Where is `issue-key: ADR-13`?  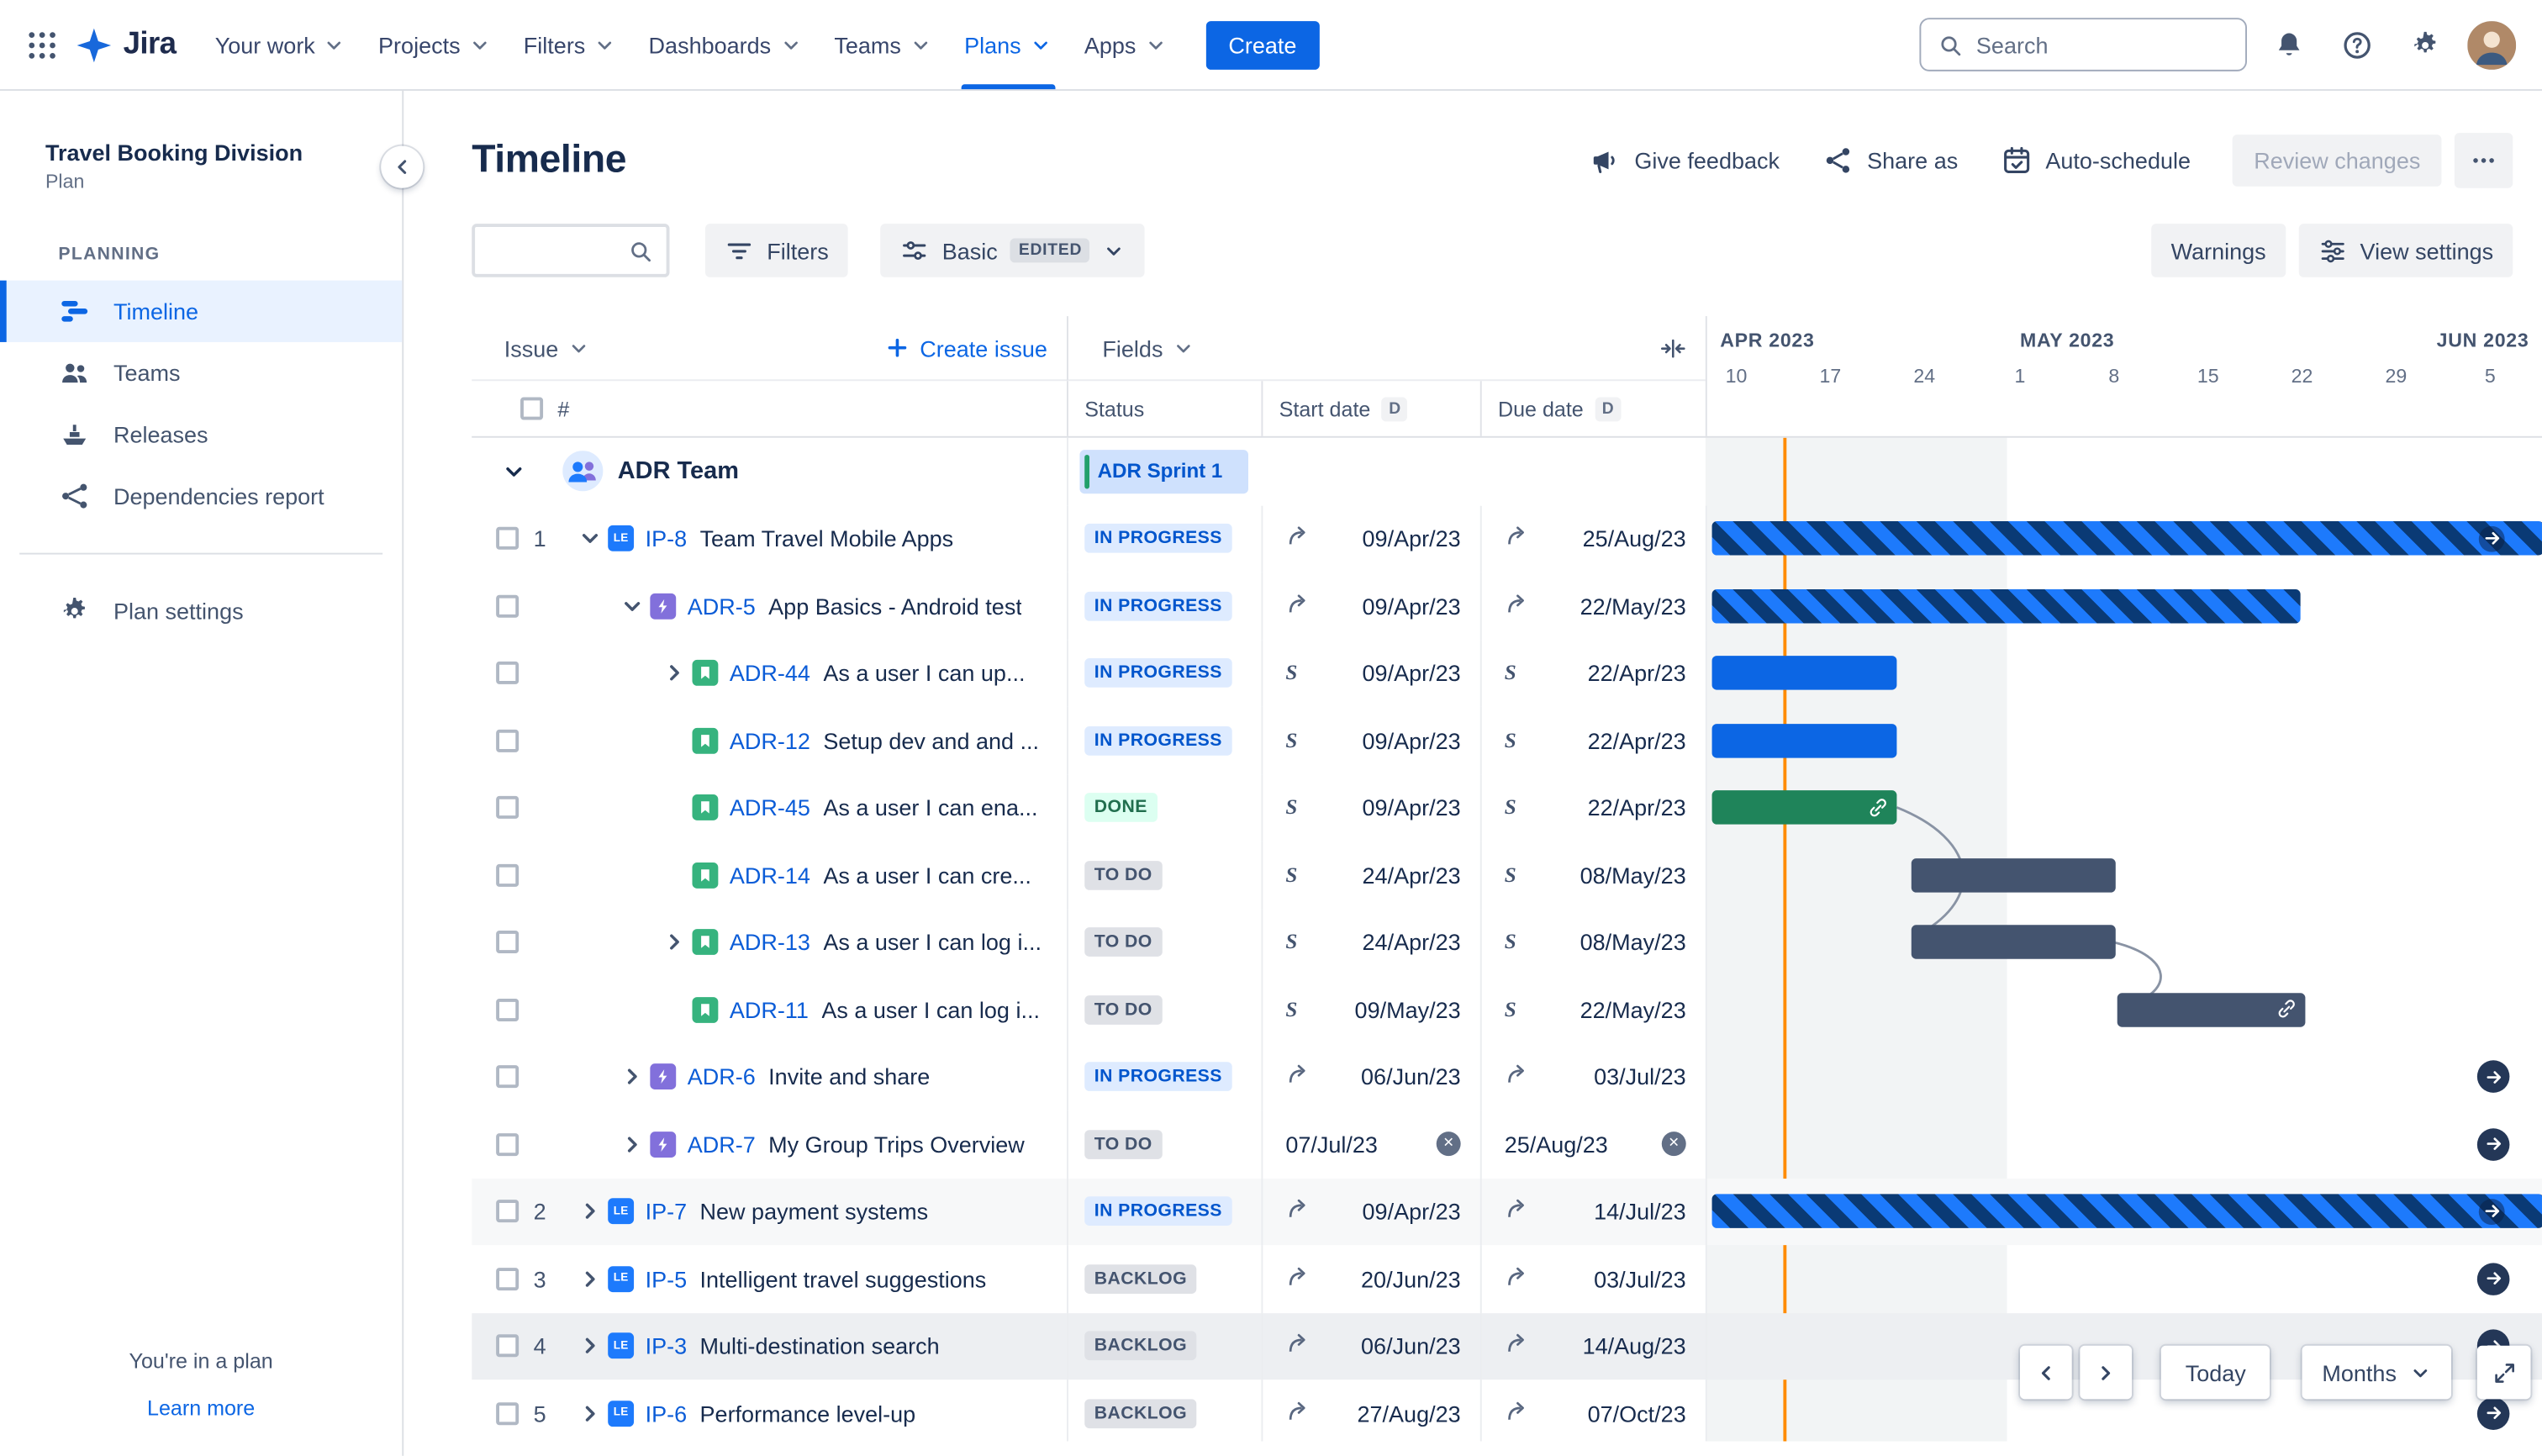
issue-key: ADR-13 is located at coordinates (770, 943).